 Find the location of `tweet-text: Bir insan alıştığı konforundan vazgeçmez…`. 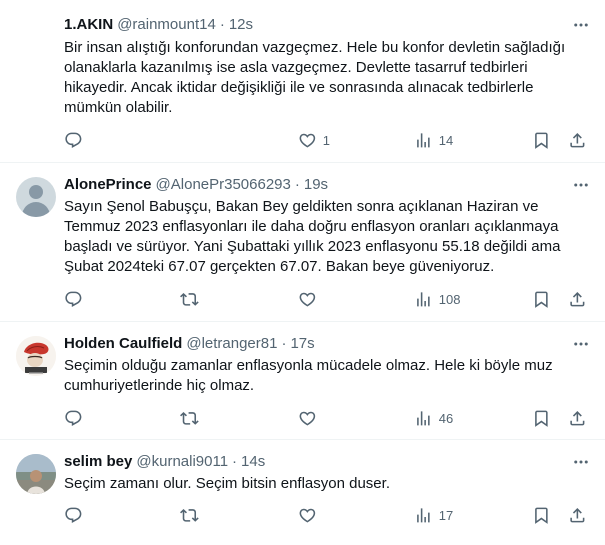

tweet-text: Bir insan alıştığı konforundan vazgeçmez… is located at coordinates (315, 77).